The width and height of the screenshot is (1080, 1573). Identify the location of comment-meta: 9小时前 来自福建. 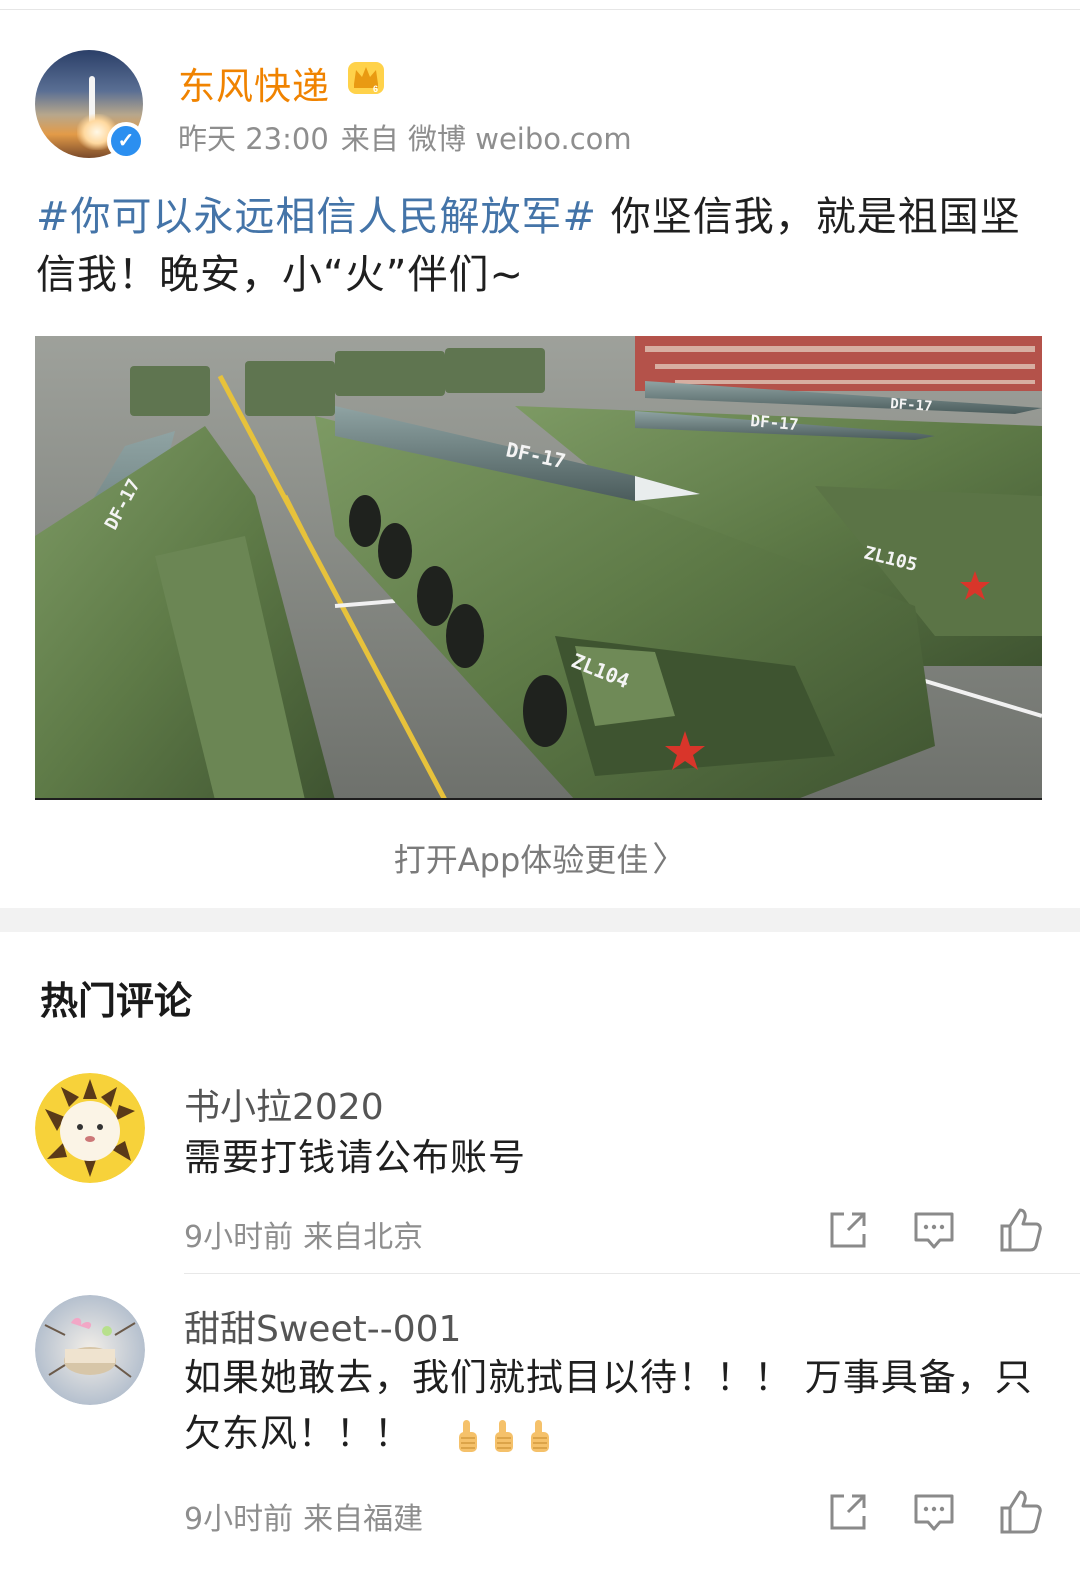
(303, 1516).